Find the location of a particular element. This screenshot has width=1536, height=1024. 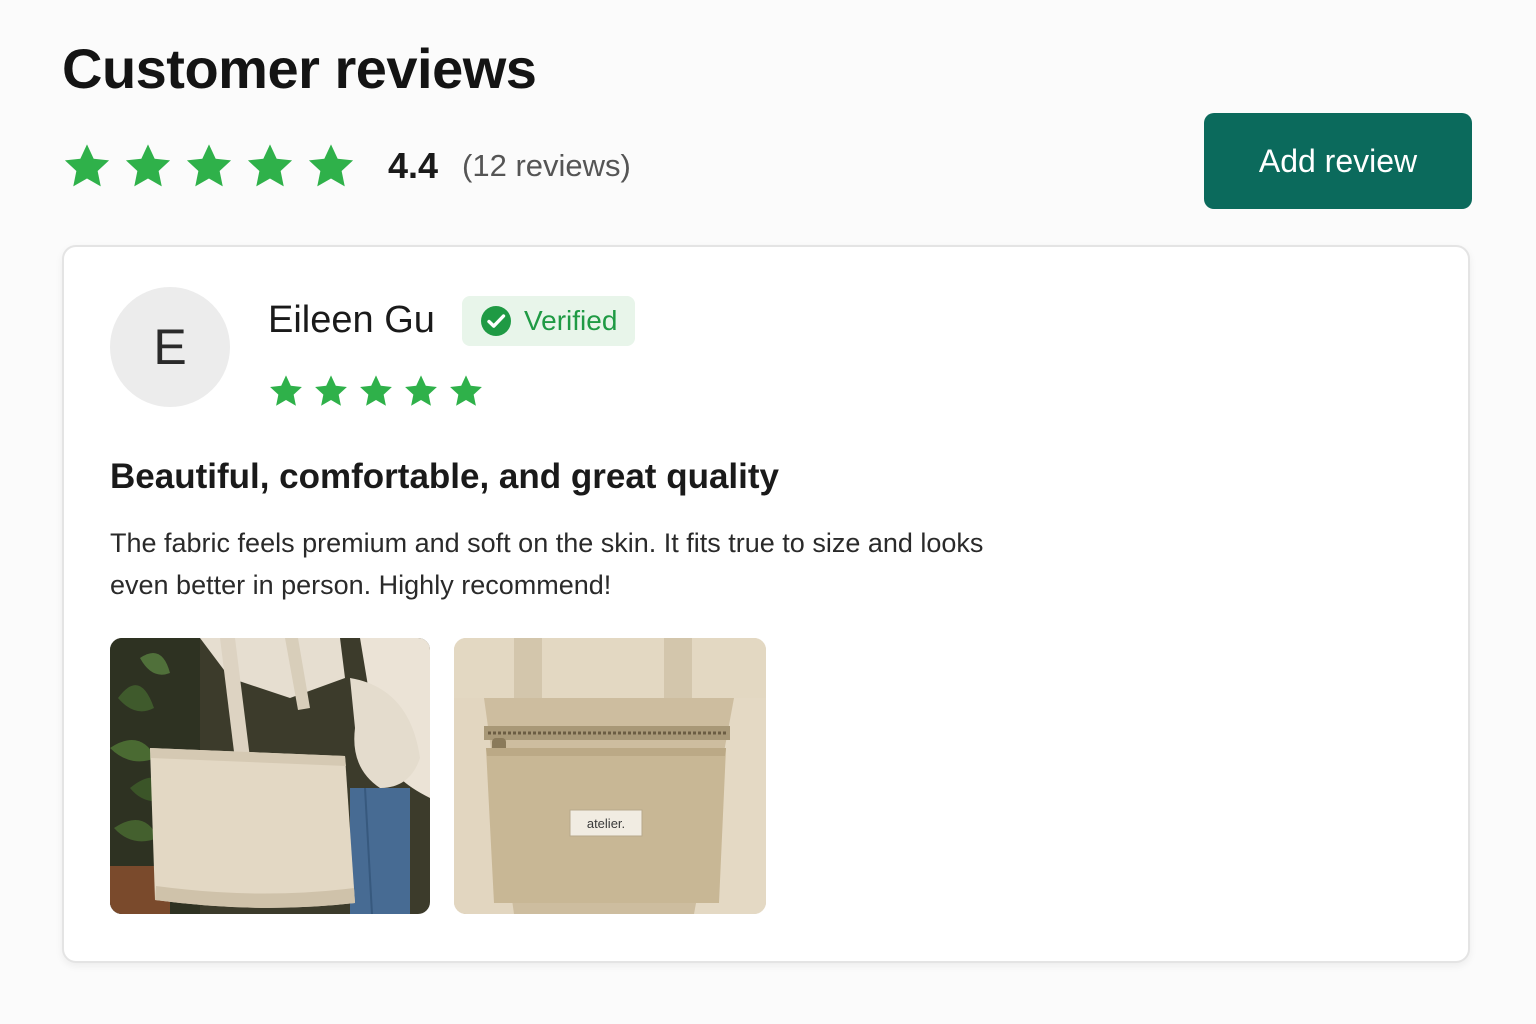

review-star-rating is located at coordinates (376, 391).